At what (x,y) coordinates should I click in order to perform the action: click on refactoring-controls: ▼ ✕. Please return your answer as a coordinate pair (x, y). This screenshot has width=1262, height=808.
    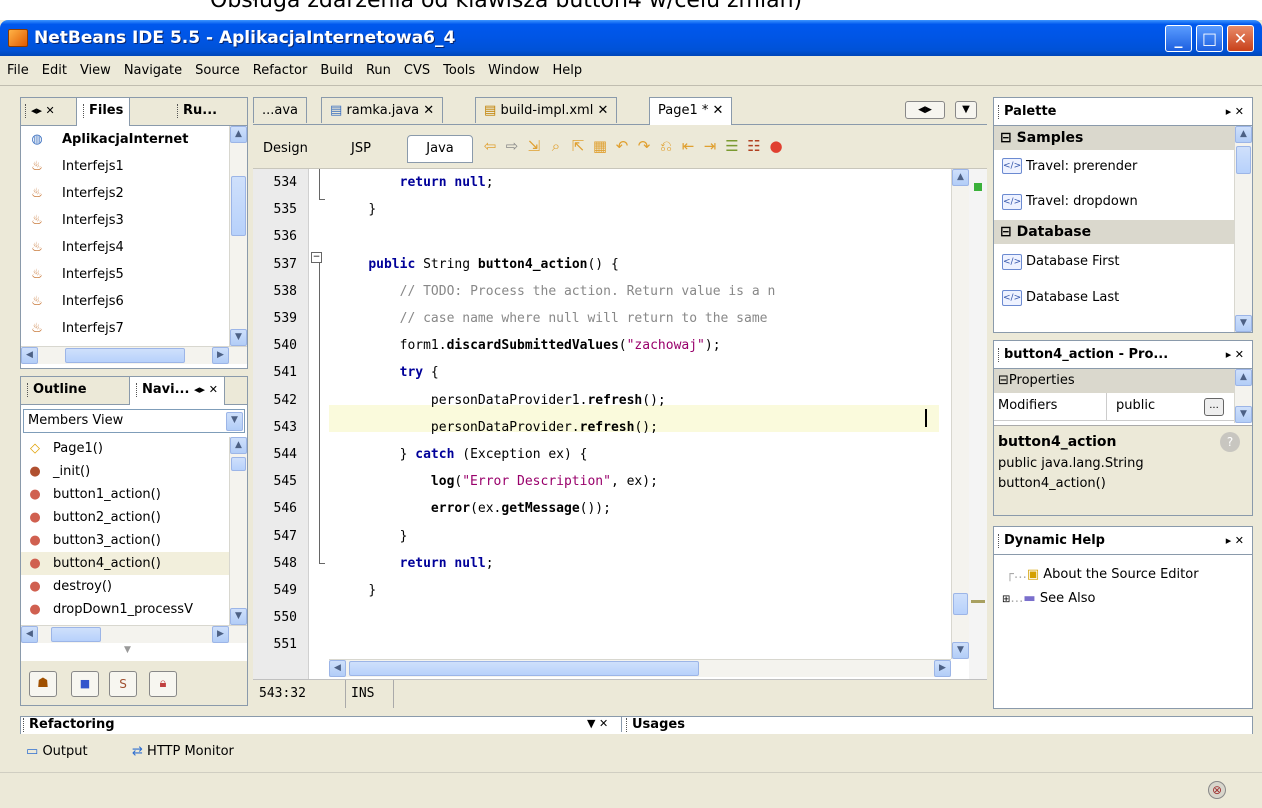
    Looking at the image, I should click on (597, 723).